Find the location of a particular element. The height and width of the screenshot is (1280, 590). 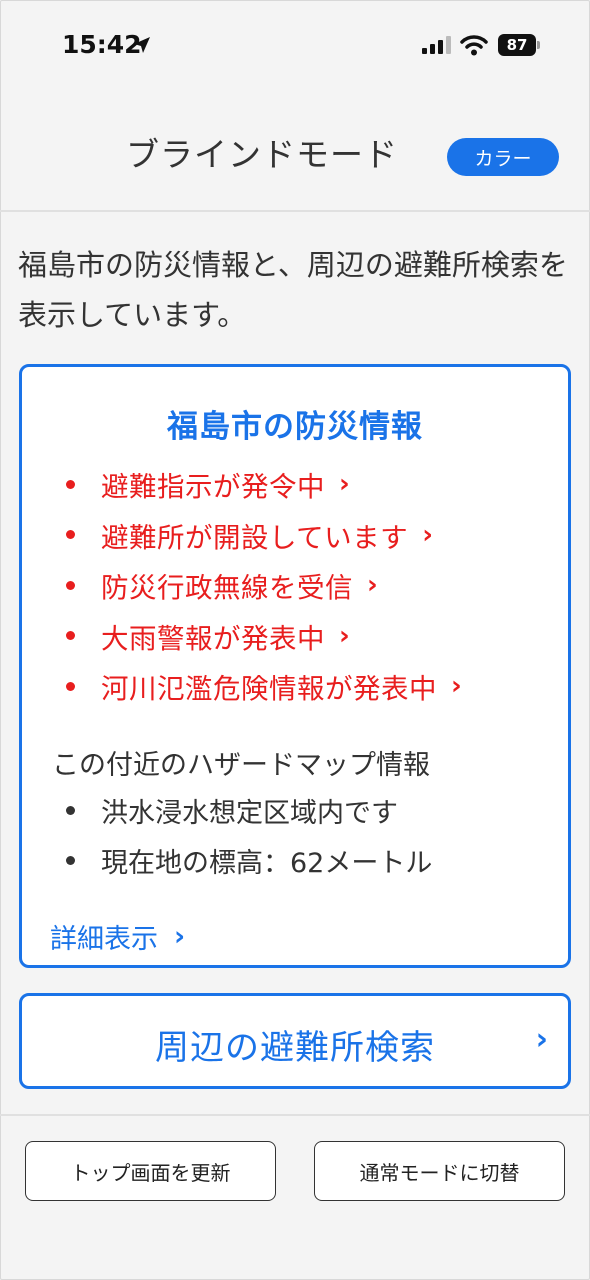

refresh-top-button: トップ画面を更新 is located at coordinates (150, 1171).